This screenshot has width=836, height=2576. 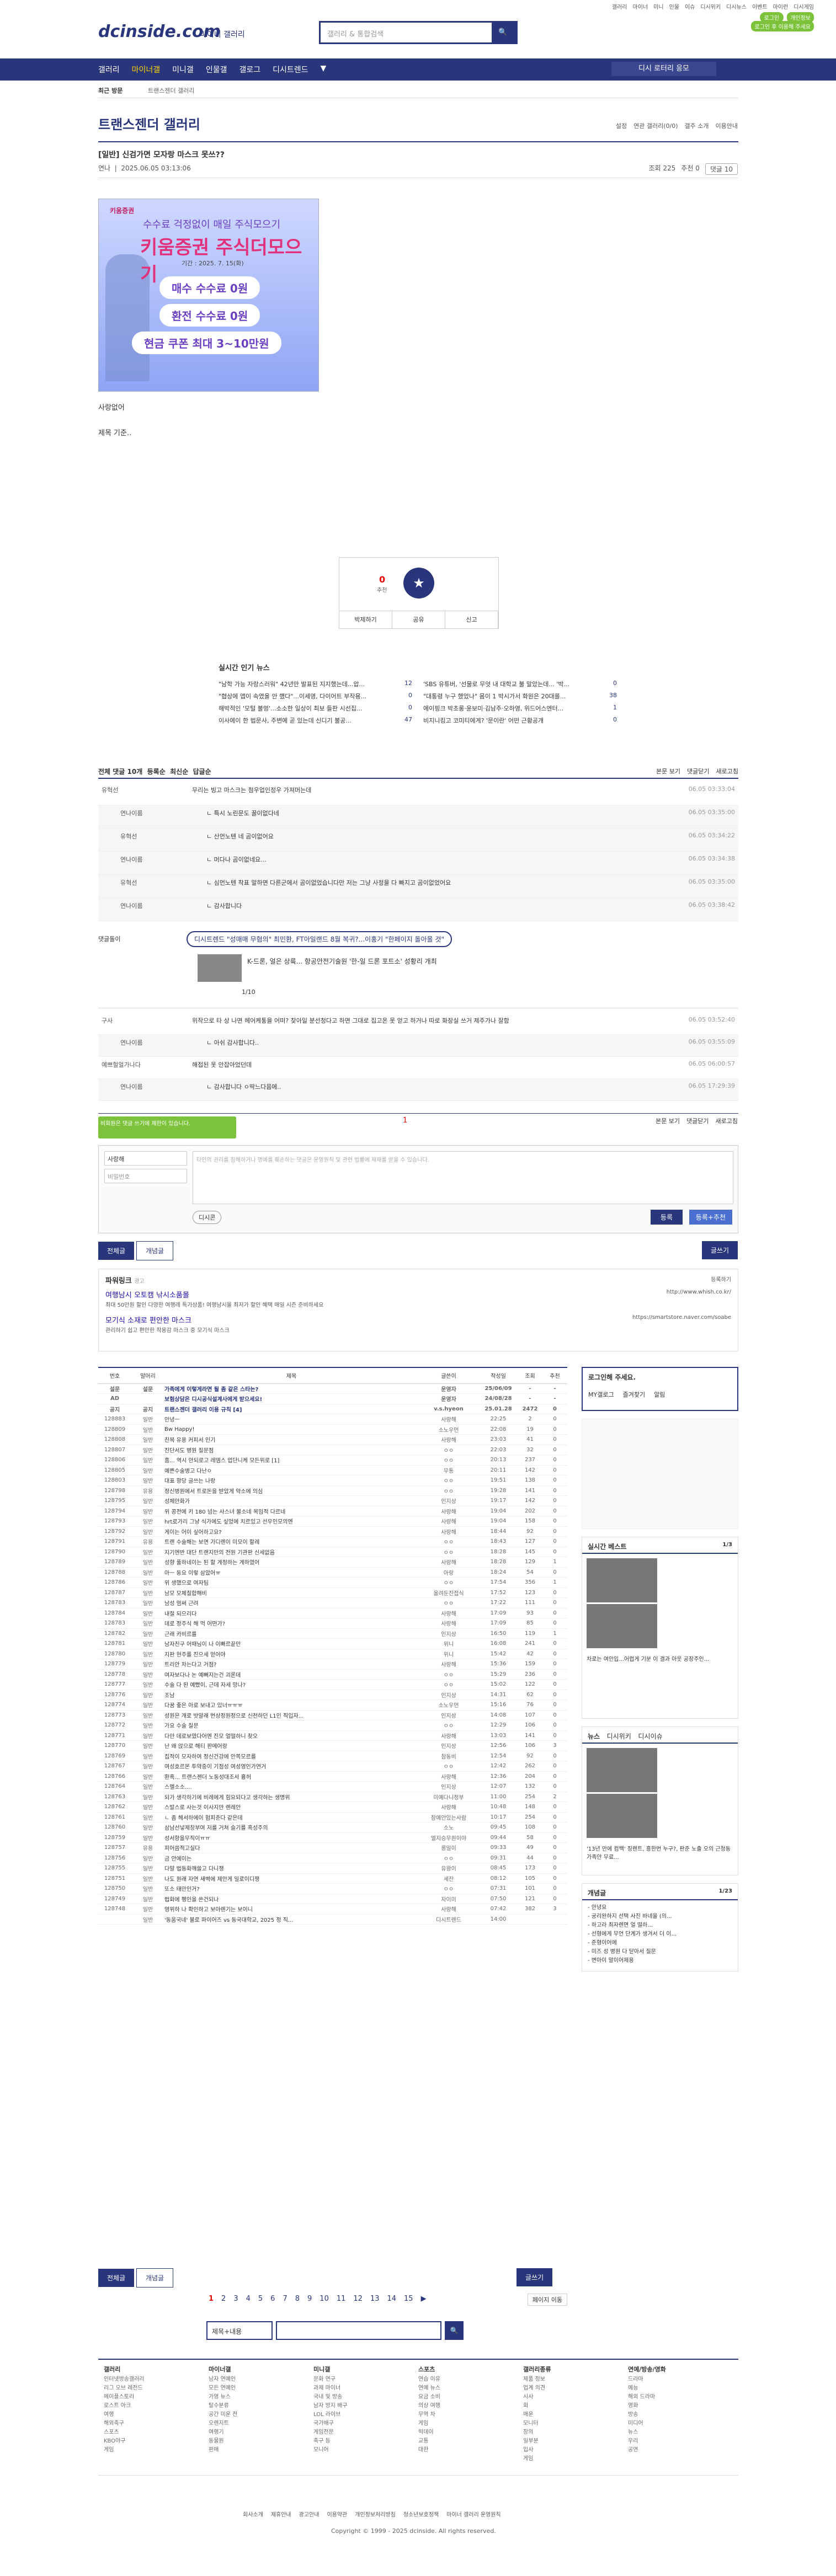 I want to click on table-row: 128795 일반 성체안화가 인지상 19:17 142 0, so click(x=332, y=1500).